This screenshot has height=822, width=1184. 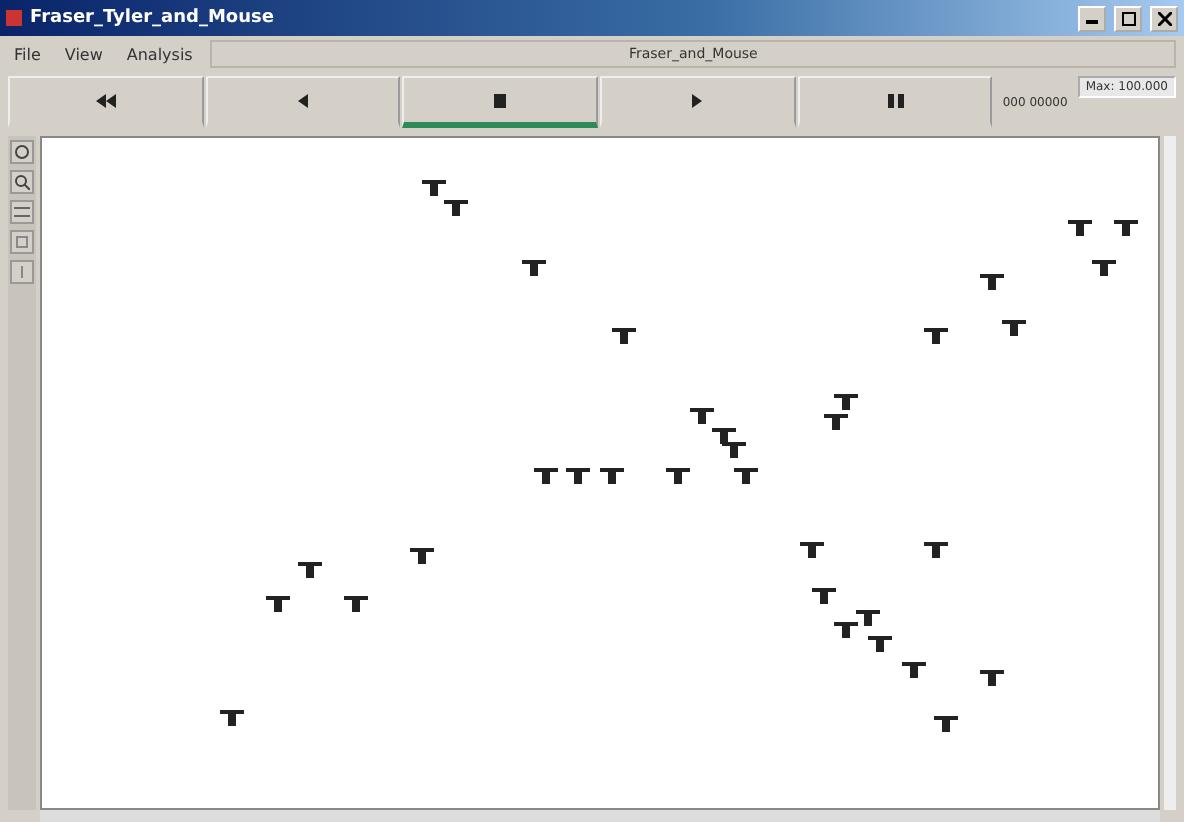 I want to click on maximize-button, so click(x=1128, y=18).